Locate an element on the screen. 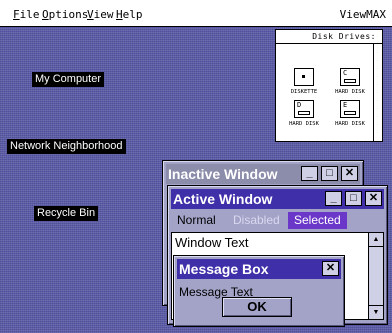 Image resolution: width=392 pixels, height=333 pixels. window-text: Window Text is located at coordinates (212, 242).